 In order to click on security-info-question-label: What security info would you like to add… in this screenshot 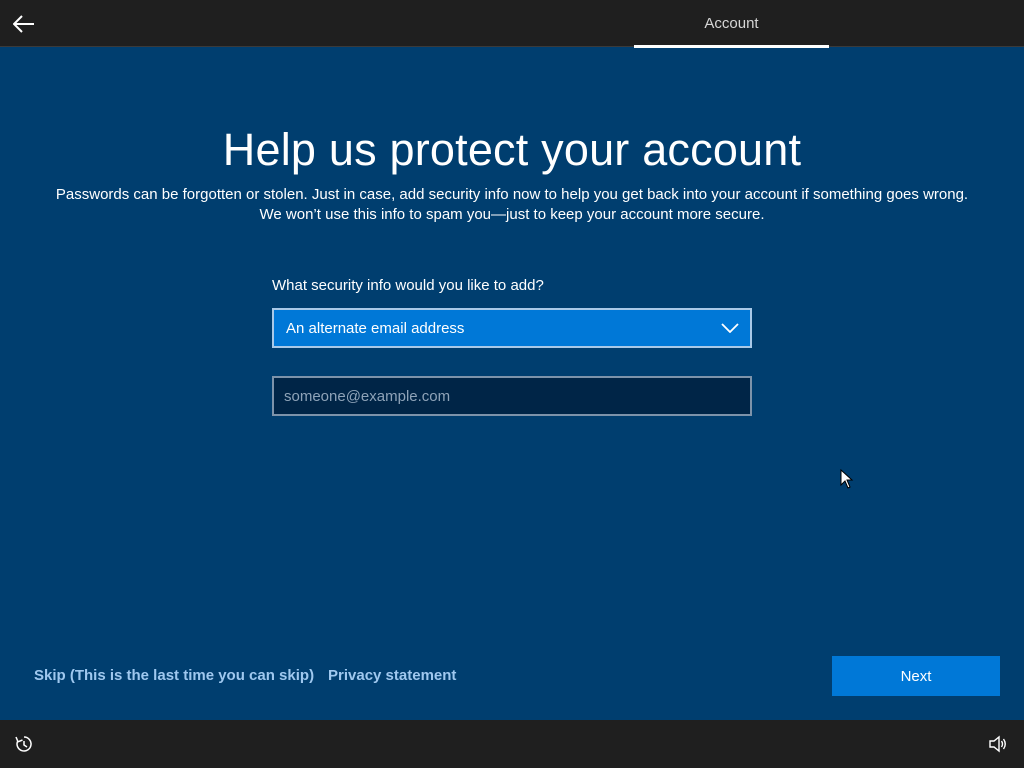, I will do `click(408, 285)`.